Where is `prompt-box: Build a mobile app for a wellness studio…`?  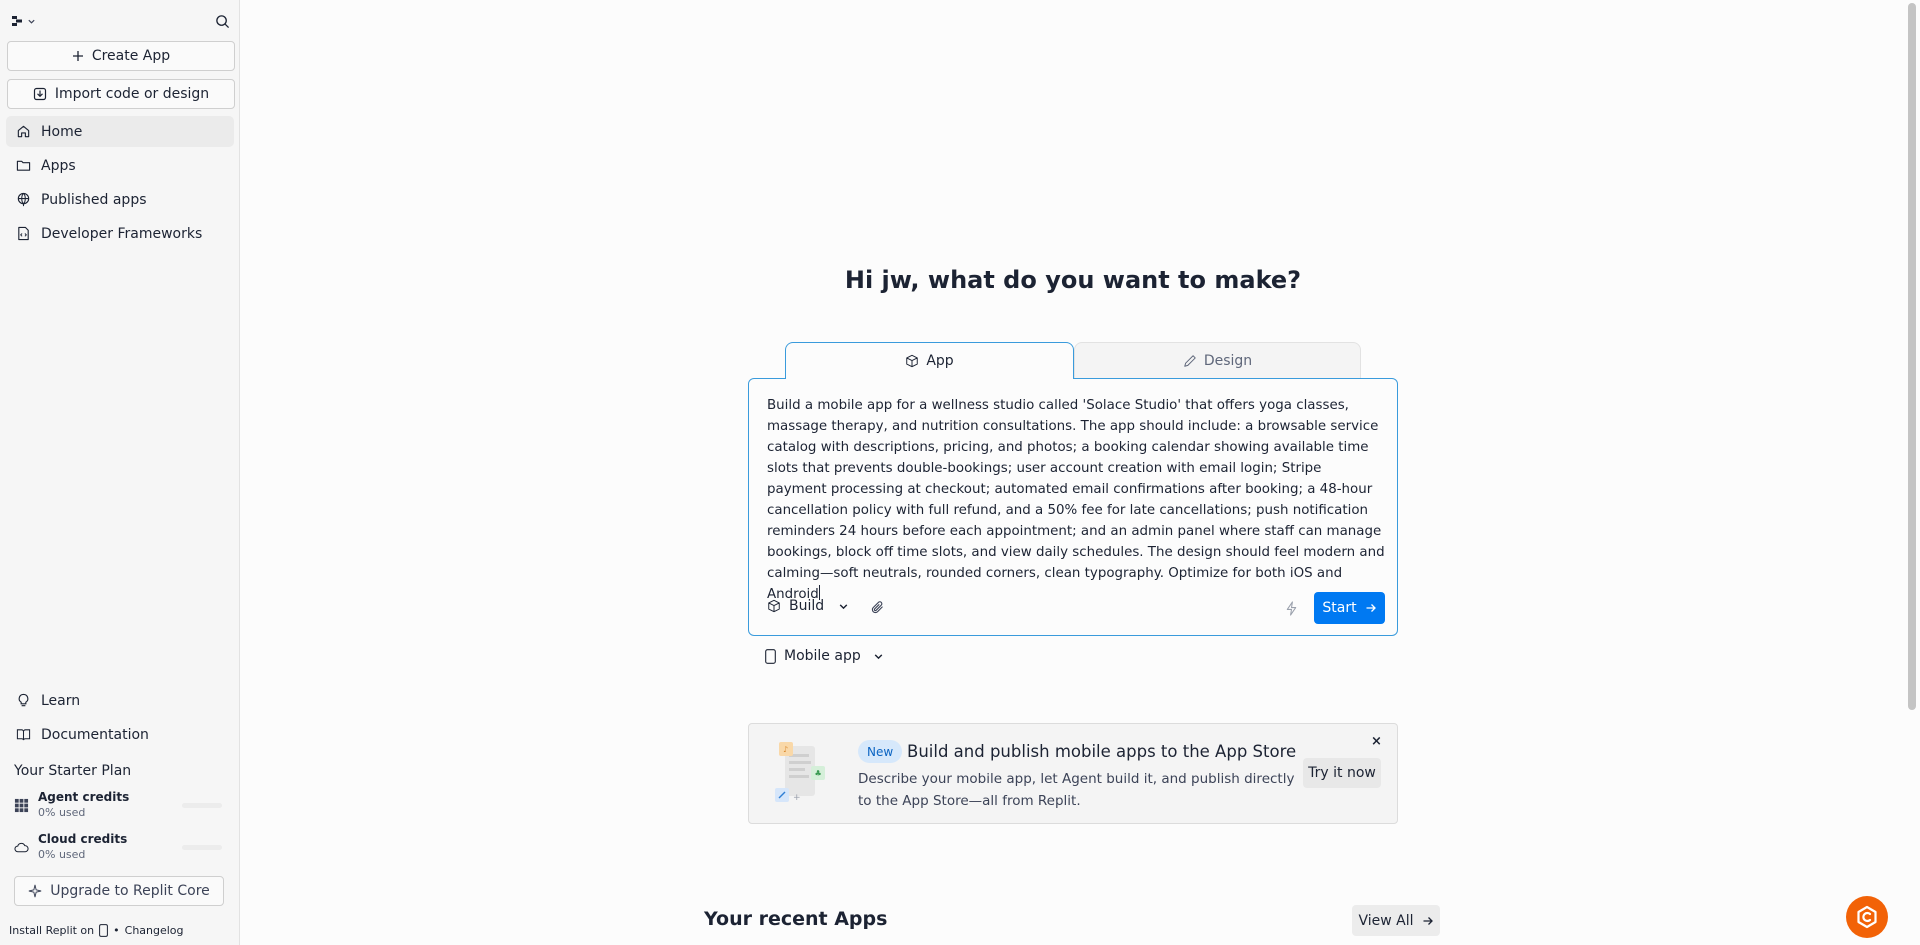
prompt-box: Build a mobile app for a wellness studio… is located at coordinates (1073, 507).